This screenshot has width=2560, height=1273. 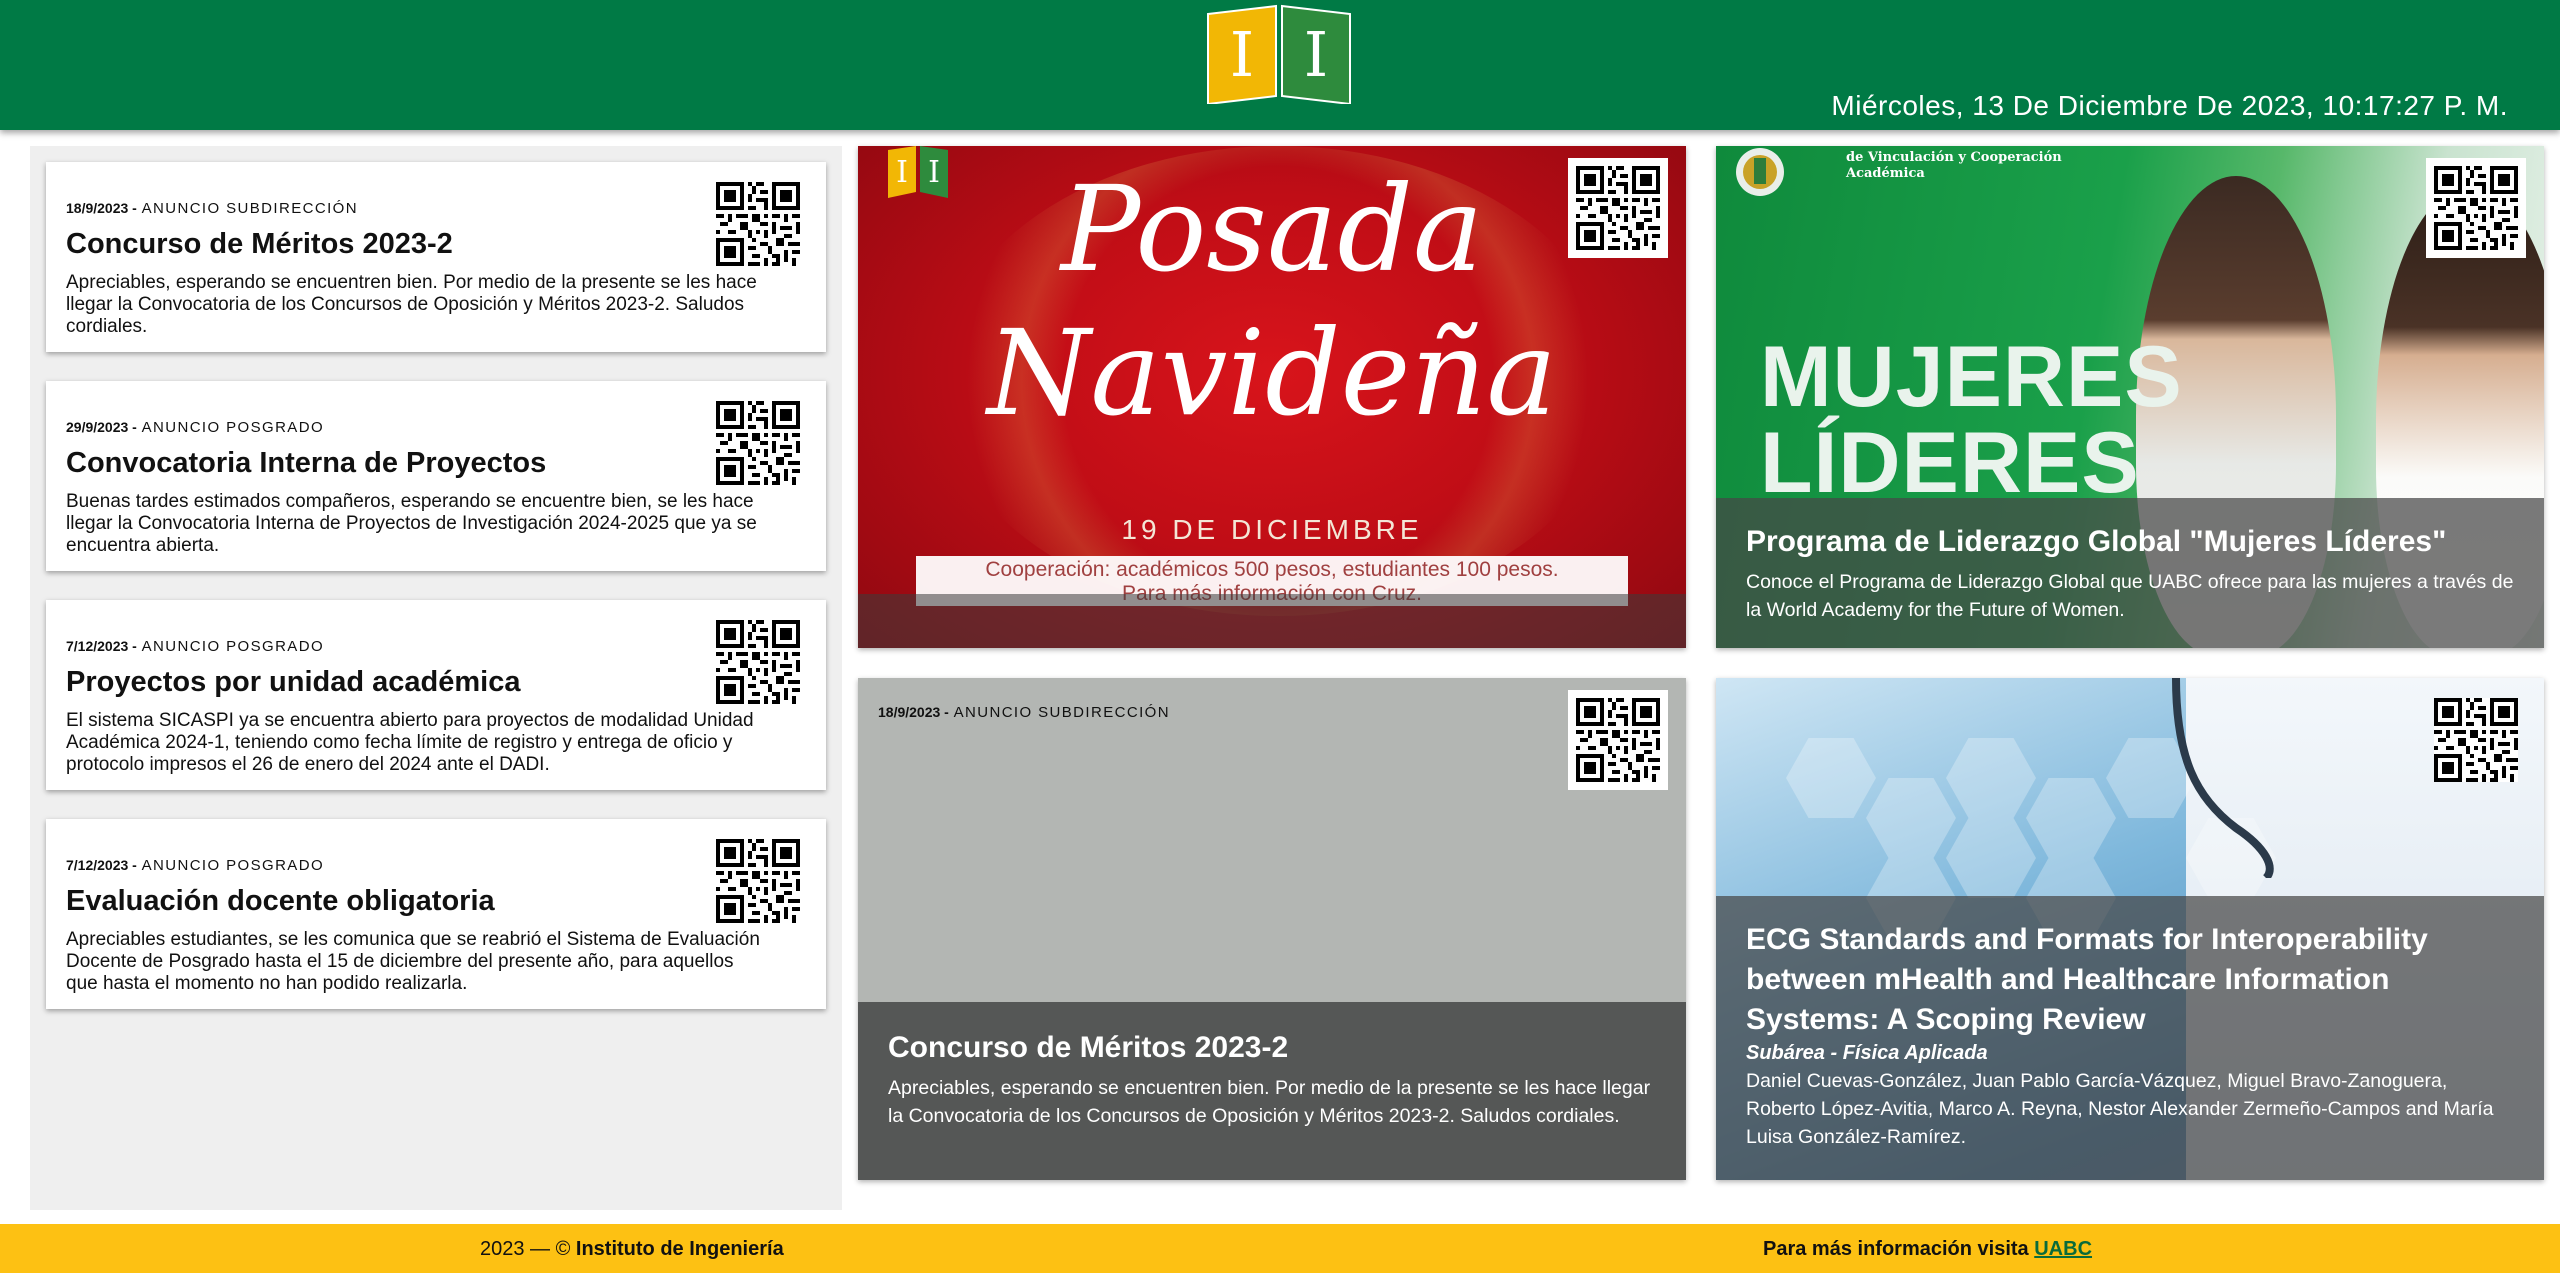 What do you see at coordinates (1272, 373) in the screenshot?
I see `posada-title-line2: Navideña` at bounding box center [1272, 373].